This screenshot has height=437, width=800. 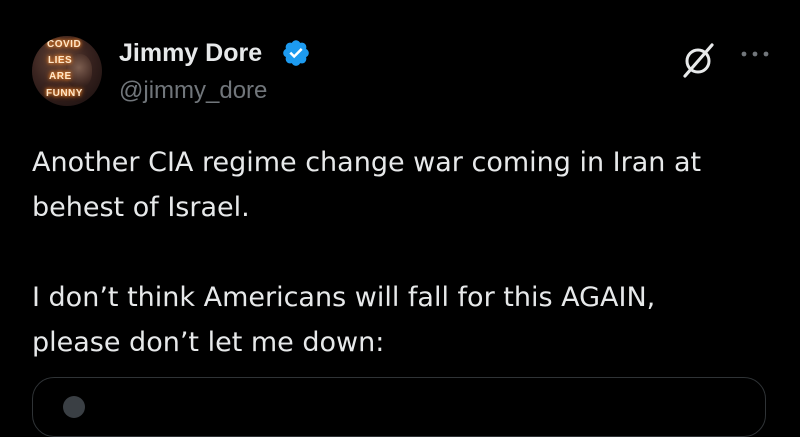 I want to click on verified-badge-icon, so click(x=296, y=53).